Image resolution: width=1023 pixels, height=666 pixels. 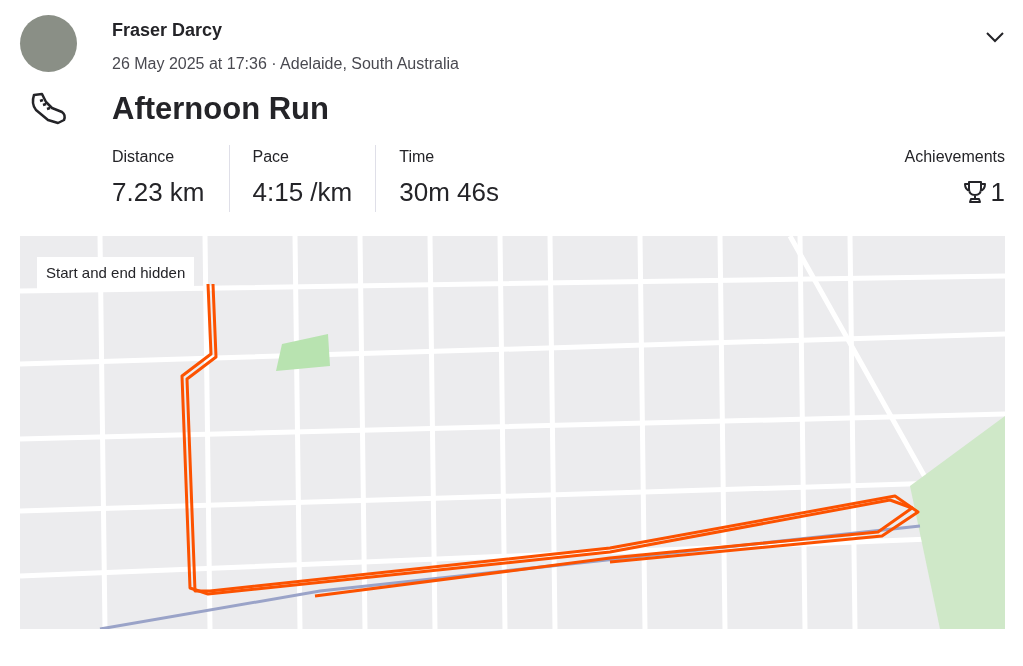 I want to click on activity-title: Afternoon Run, so click(x=220, y=109).